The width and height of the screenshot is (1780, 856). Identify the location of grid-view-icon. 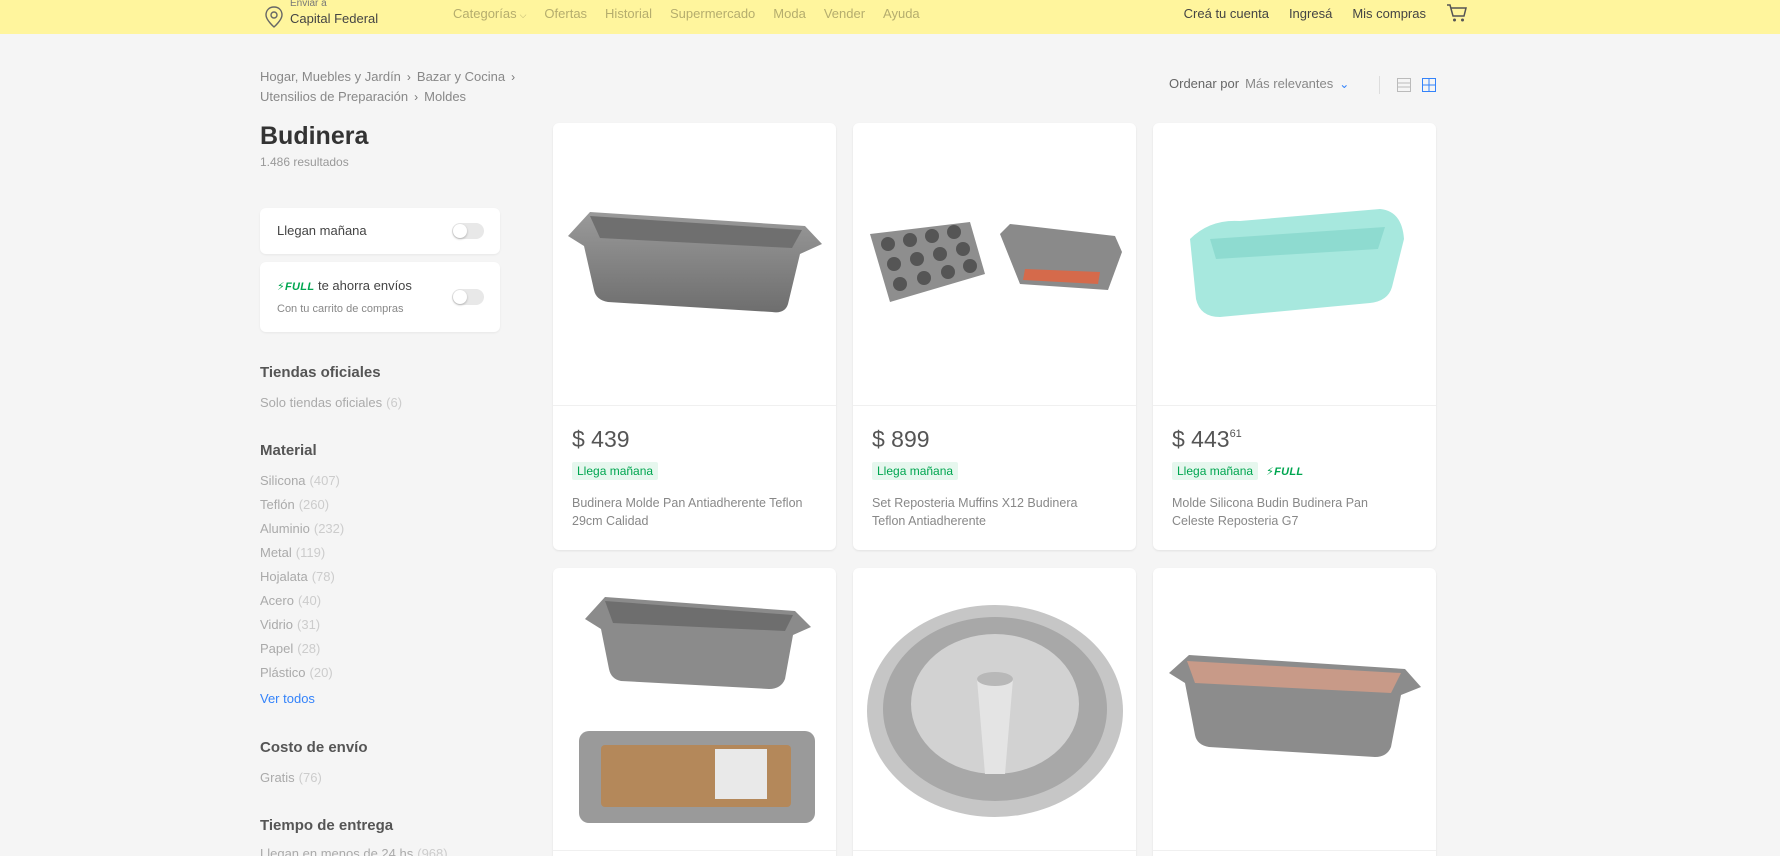
(1429, 85).